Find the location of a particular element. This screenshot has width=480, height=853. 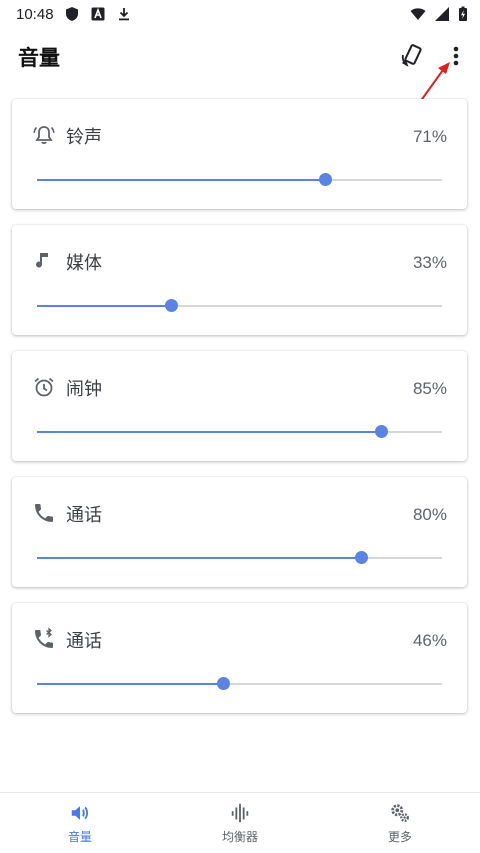

equalizer-bars-icon is located at coordinates (240, 812).